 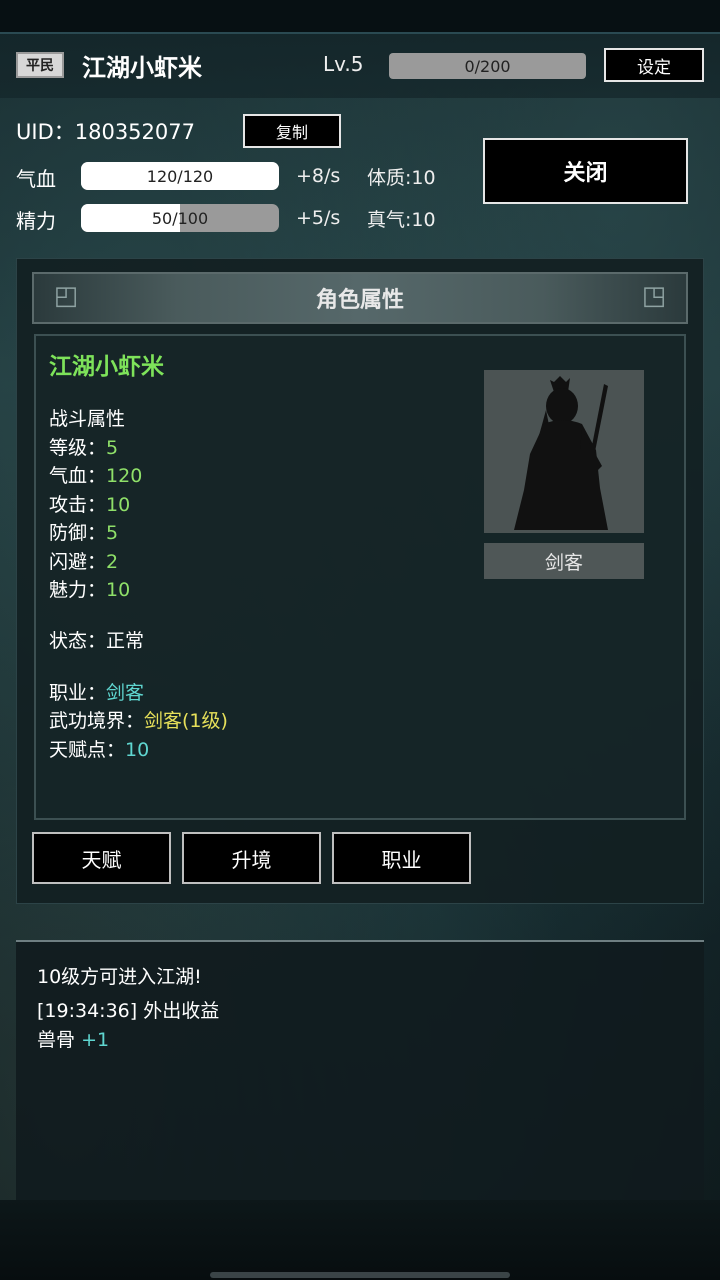 I want to click on job-line: 职业：剑客, so click(x=96, y=691).